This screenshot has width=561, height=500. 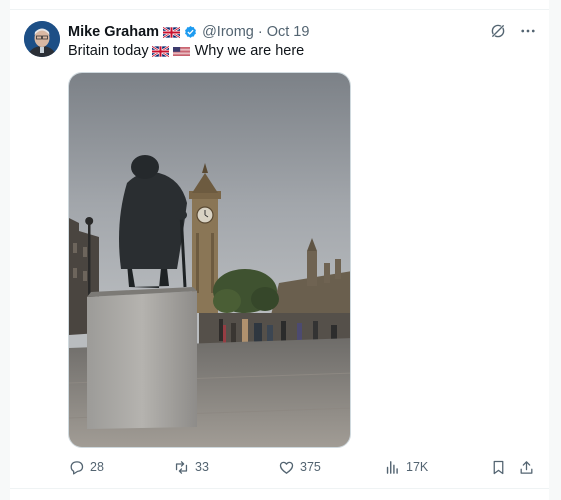 What do you see at coordinates (555, 250) in the screenshot?
I see `right-gutter` at bounding box center [555, 250].